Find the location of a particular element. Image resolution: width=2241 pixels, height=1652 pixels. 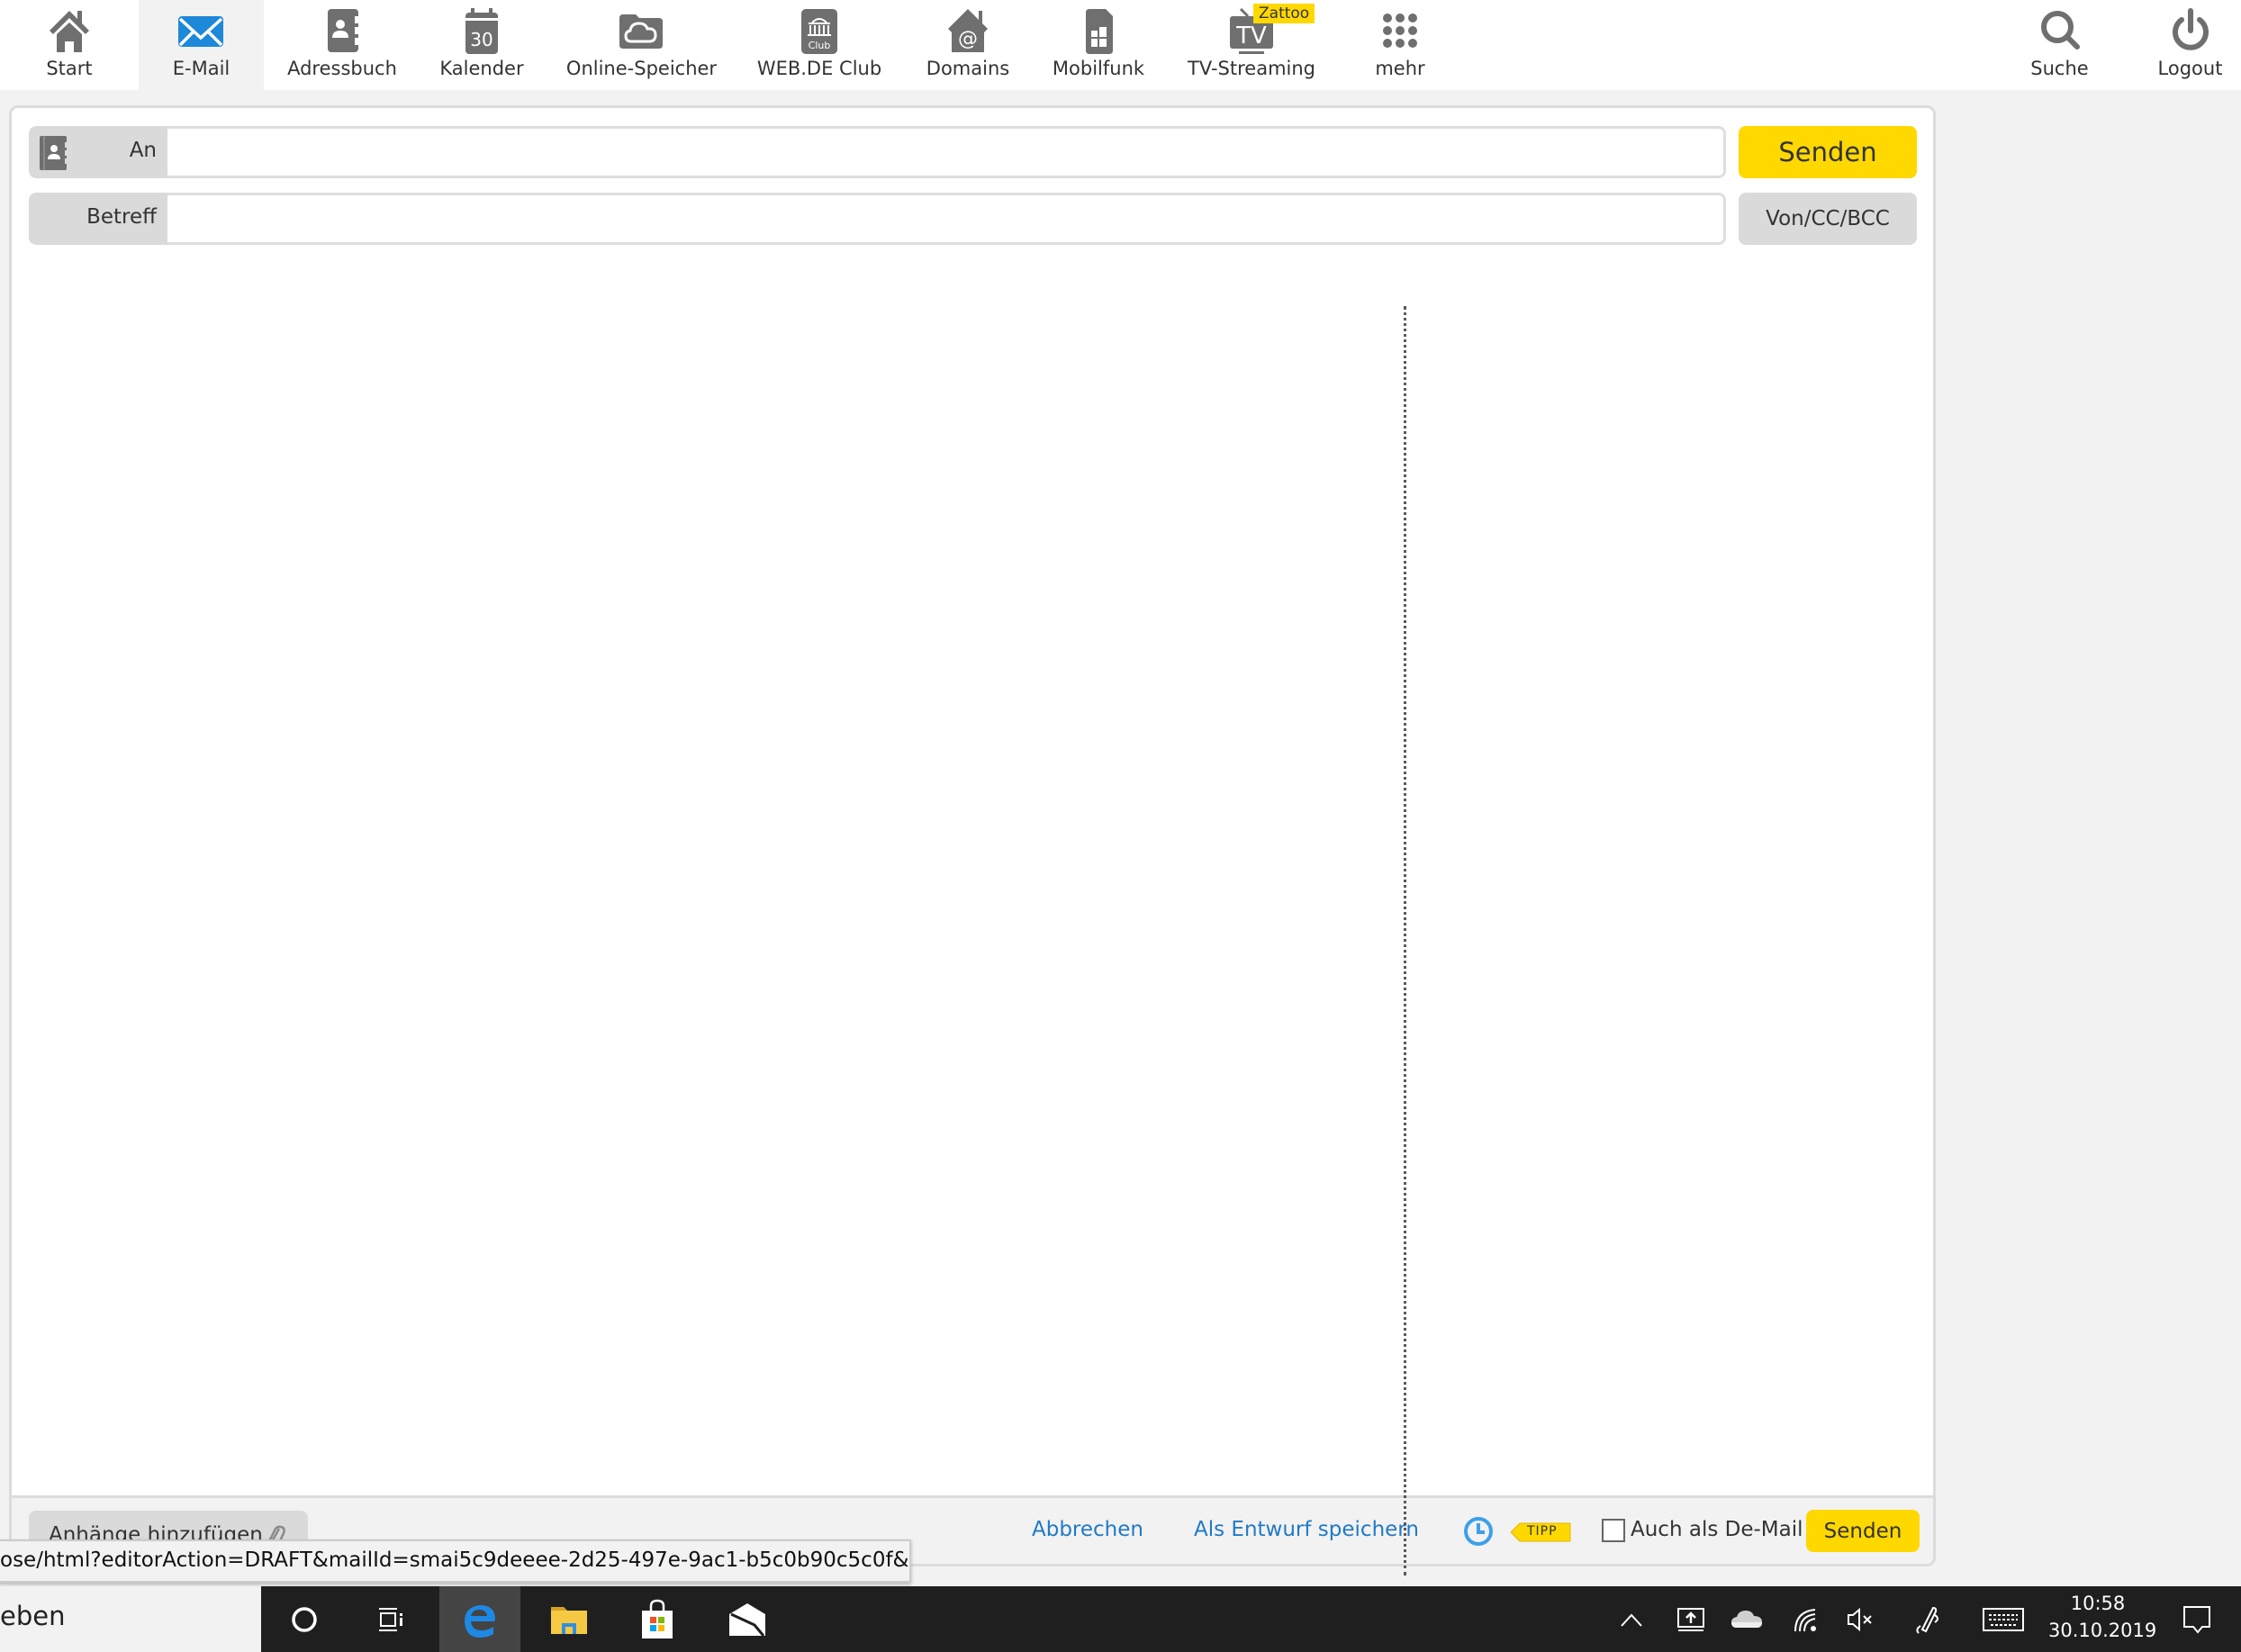

domain-house-icon: @ is located at coordinates (968, 30).